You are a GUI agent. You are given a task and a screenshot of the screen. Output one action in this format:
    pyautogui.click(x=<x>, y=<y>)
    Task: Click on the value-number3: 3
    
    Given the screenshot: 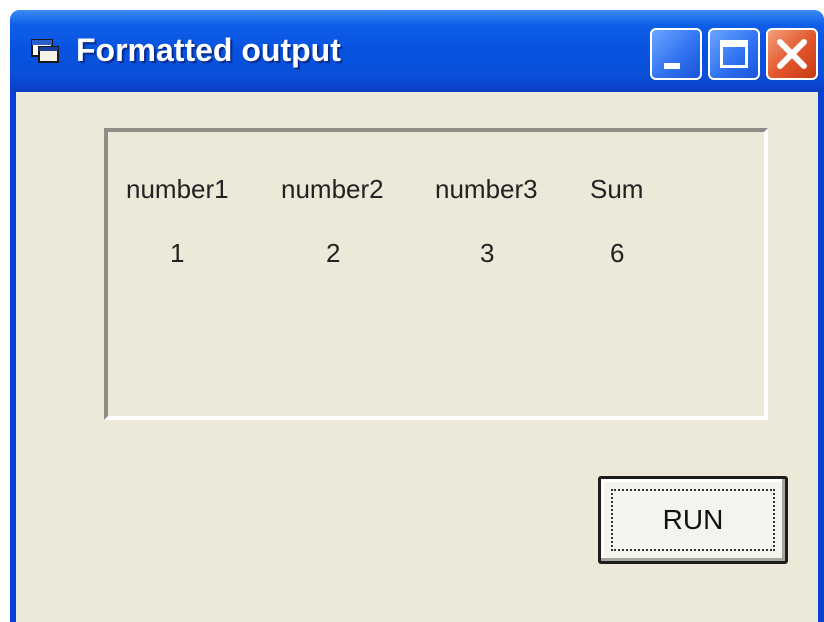 What is the action you would take?
    pyautogui.click(x=487, y=253)
    